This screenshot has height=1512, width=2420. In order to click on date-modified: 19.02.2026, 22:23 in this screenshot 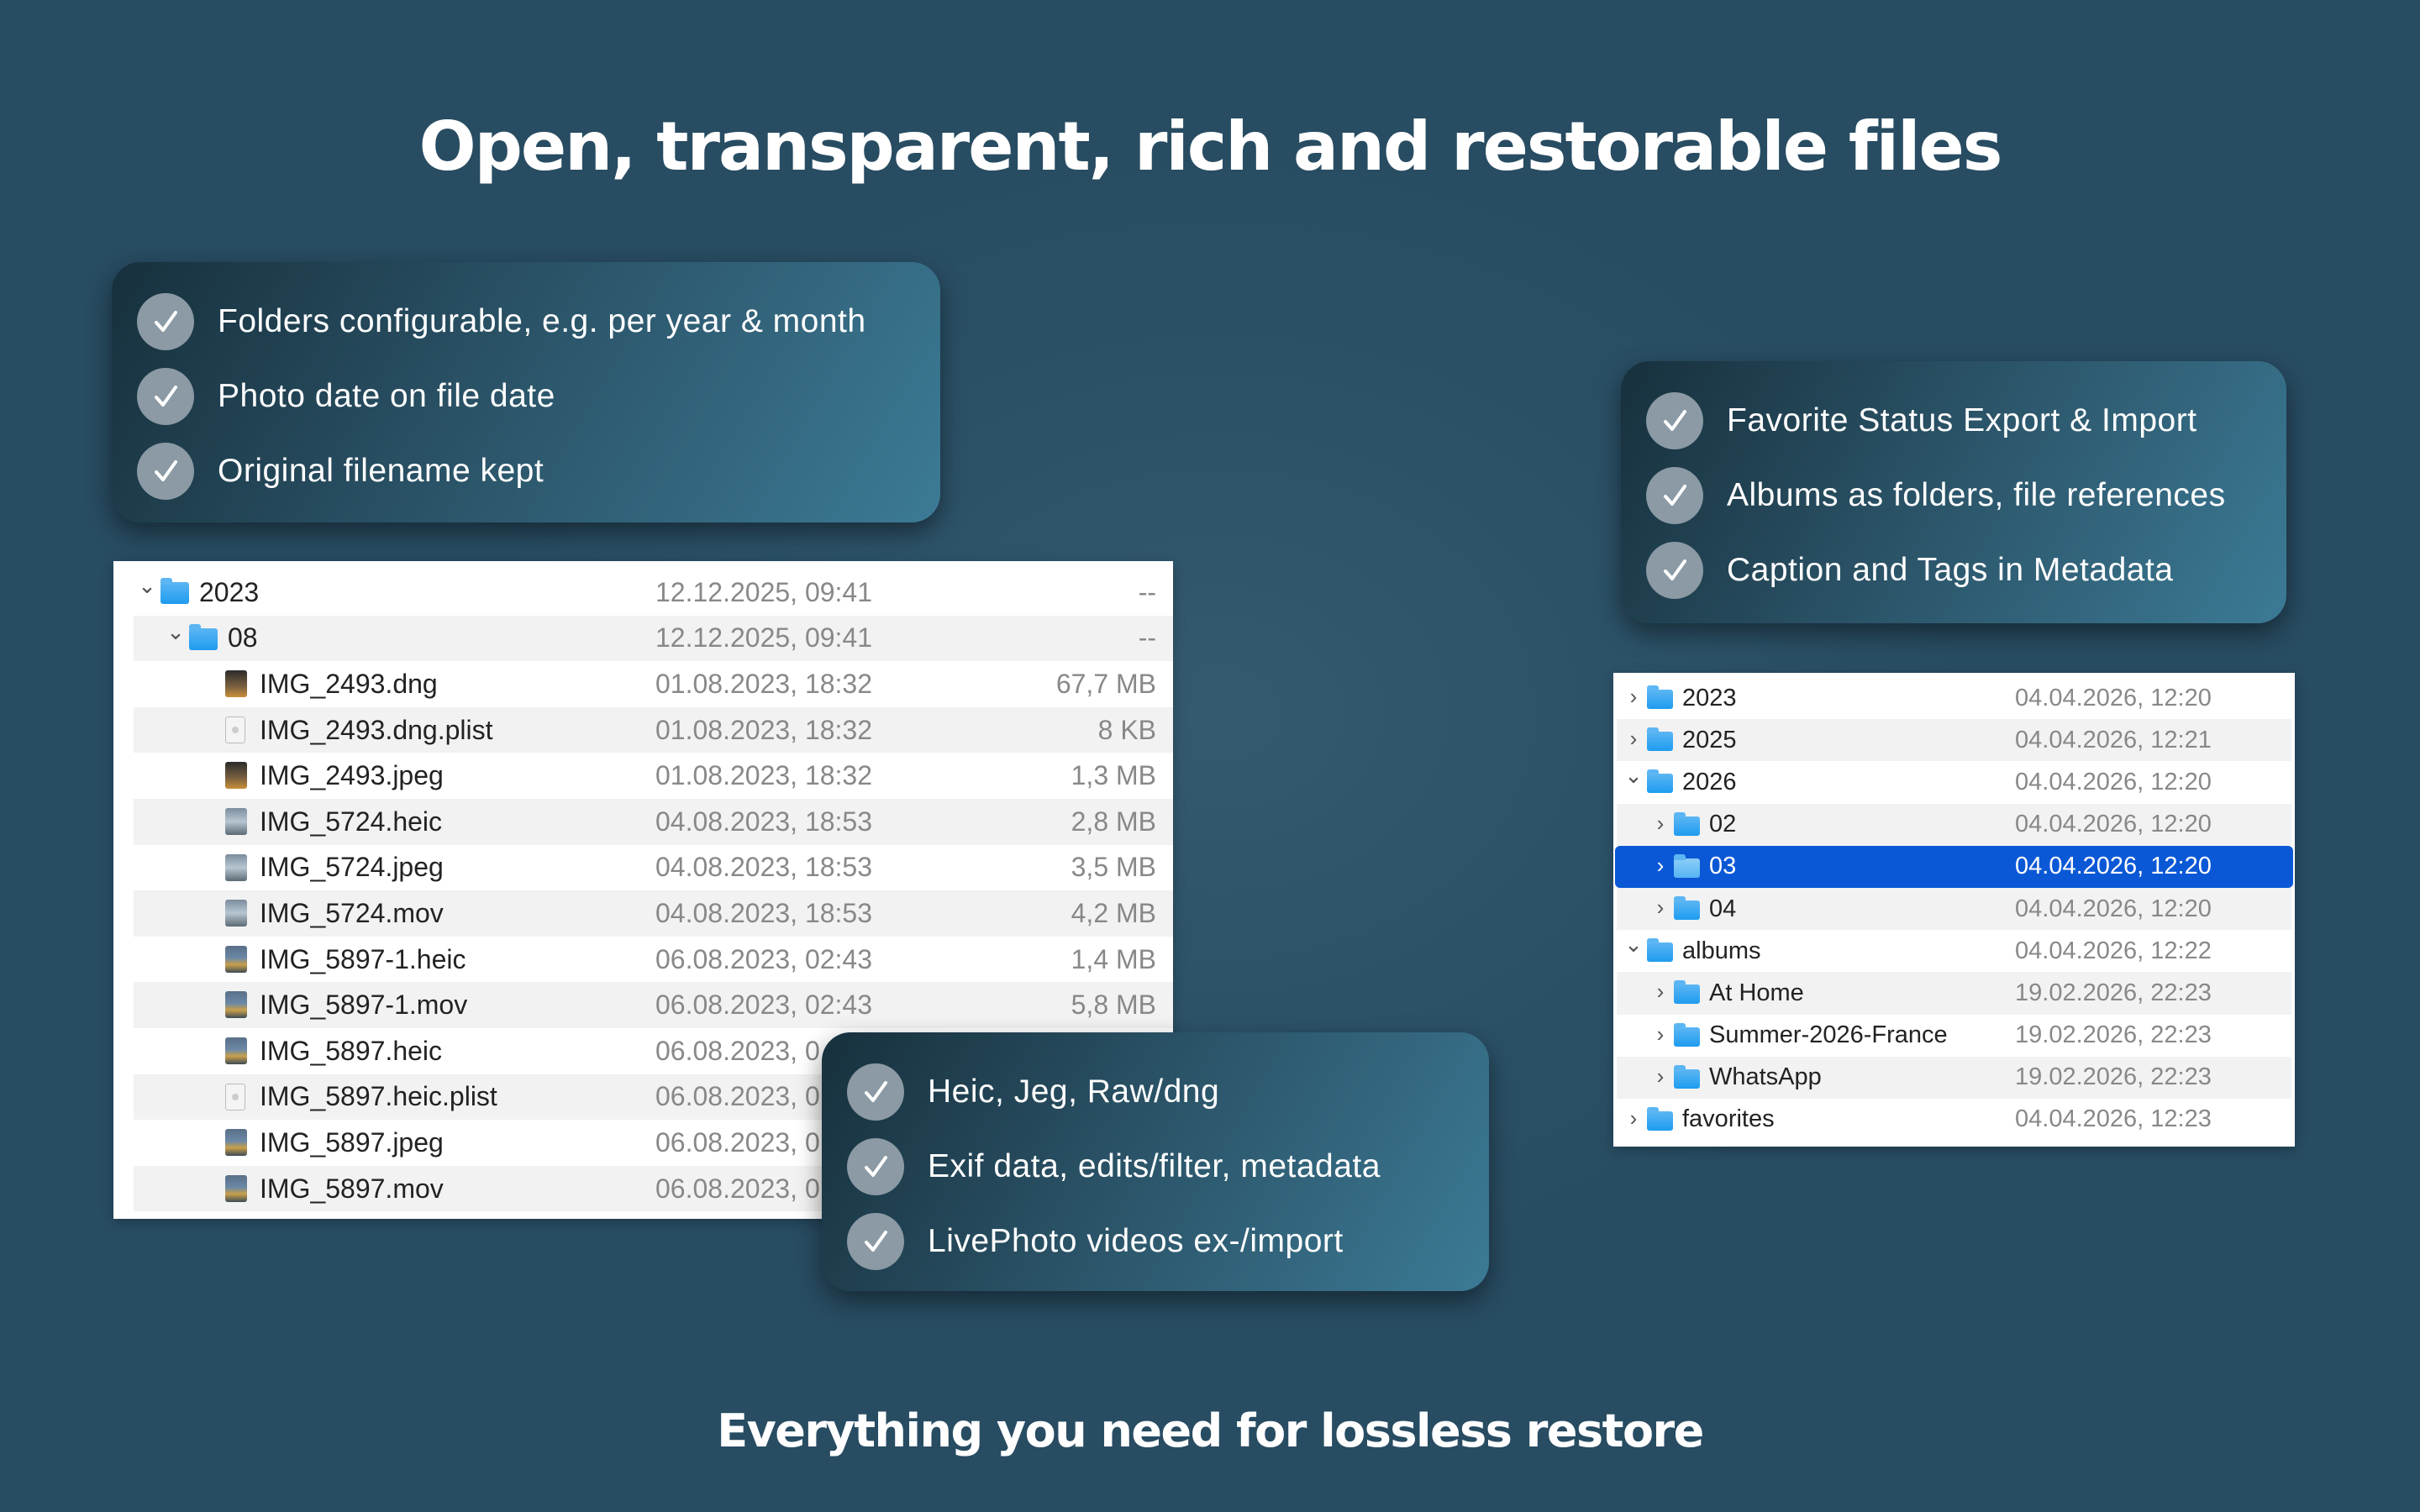, I will do `click(2113, 1035)`.